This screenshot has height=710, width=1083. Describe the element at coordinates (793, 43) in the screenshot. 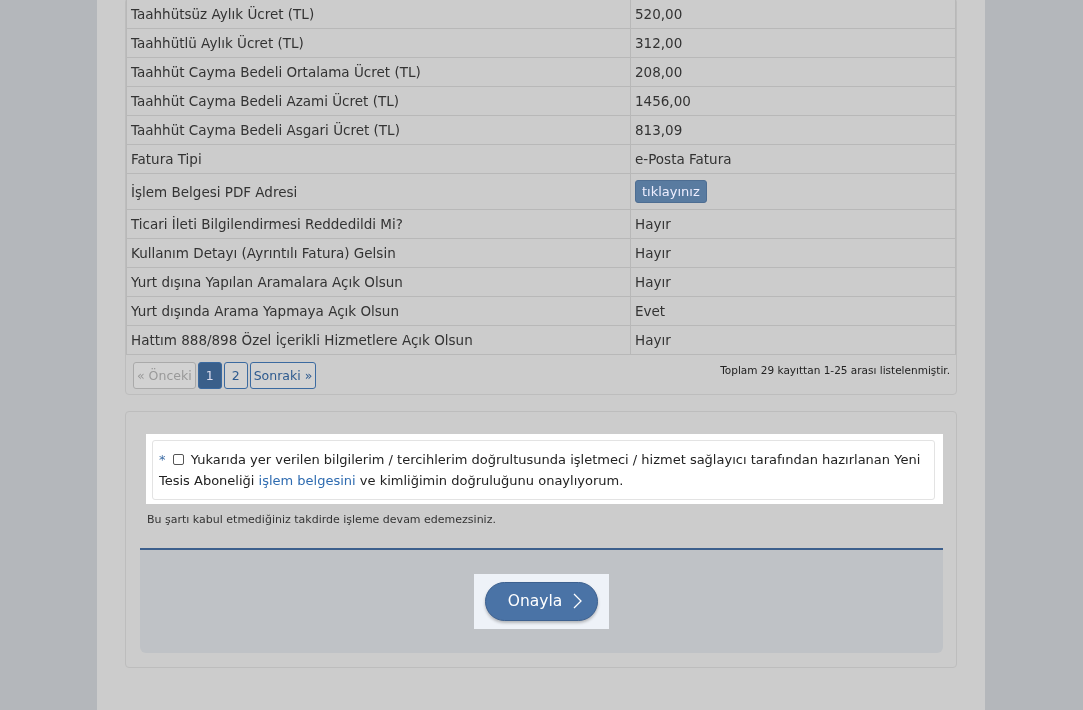

I see `table-cell: 312,00` at that location.